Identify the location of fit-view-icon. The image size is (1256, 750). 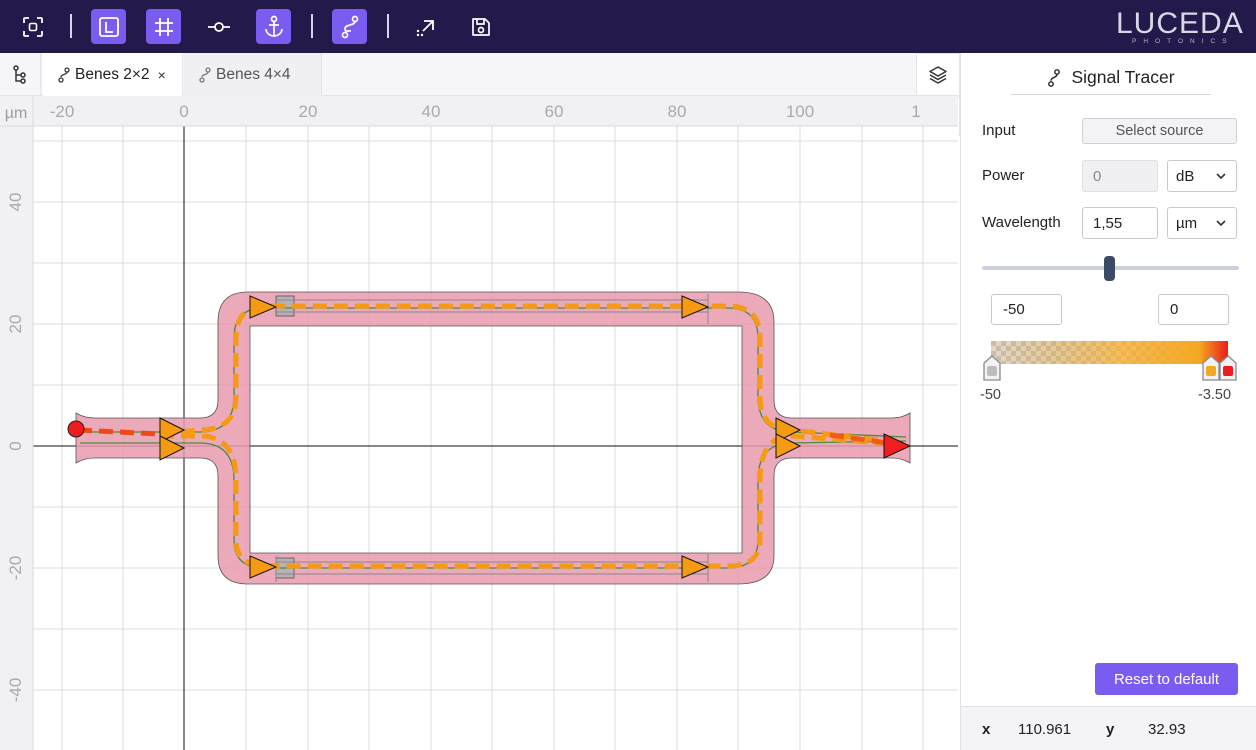
(32, 26).